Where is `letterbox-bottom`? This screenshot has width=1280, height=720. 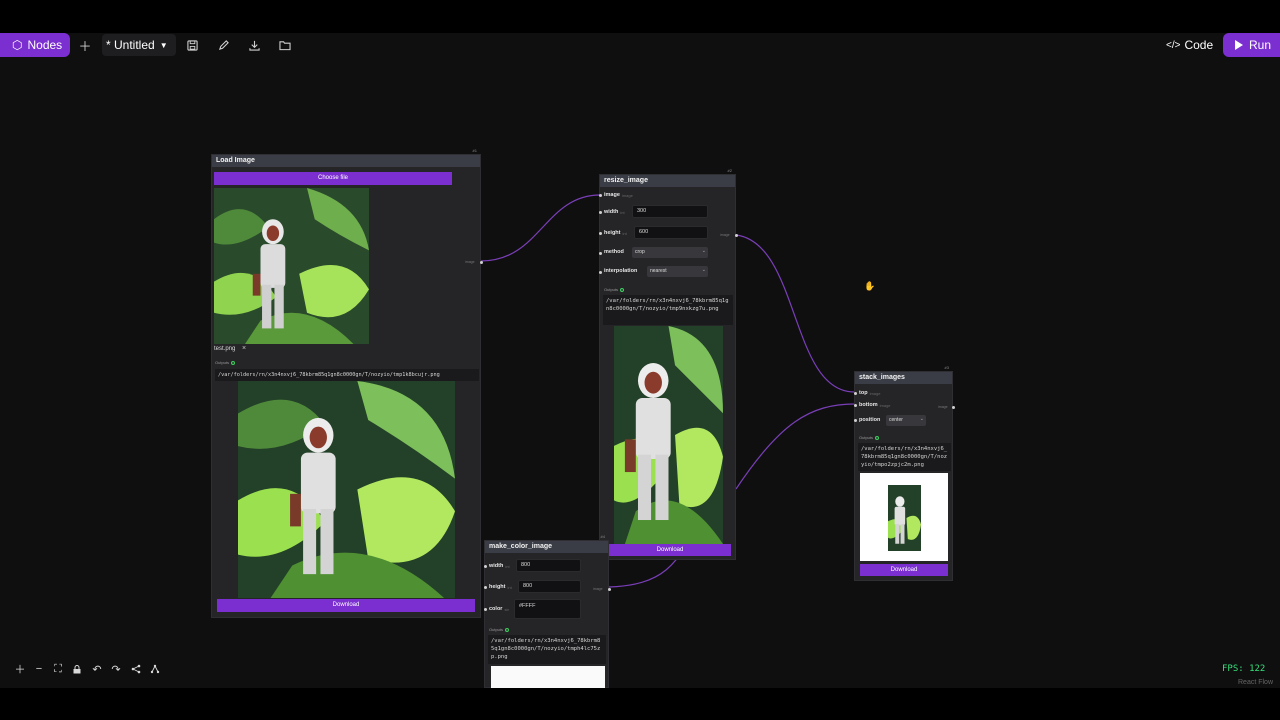
letterbox-bottom is located at coordinates (640, 704).